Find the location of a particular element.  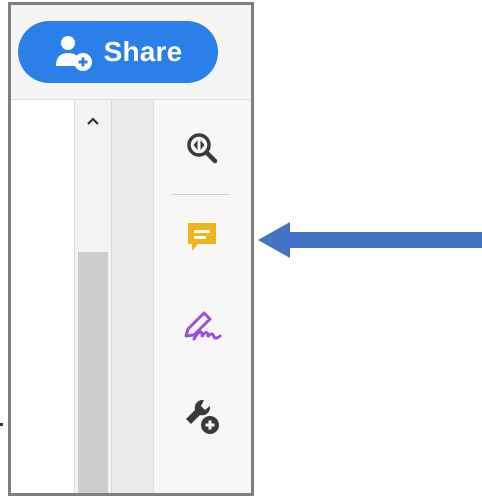

share-button-label: Share is located at coordinates (143, 51).